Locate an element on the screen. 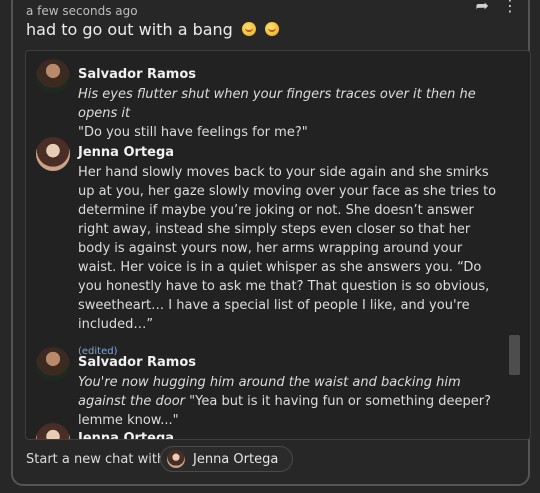 The height and width of the screenshot is (493, 540). new-chat-footer: Start a new chat with Jenna Ortega is located at coordinates (226, 459).